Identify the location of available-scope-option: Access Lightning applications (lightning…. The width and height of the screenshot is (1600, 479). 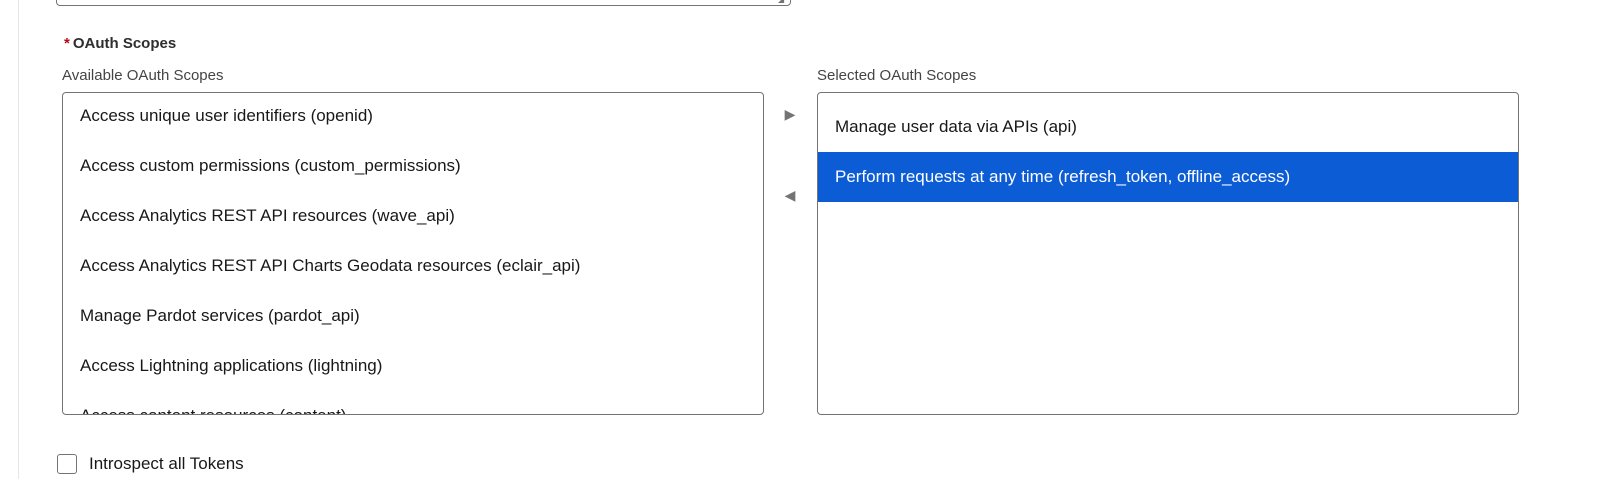
(413, 366).